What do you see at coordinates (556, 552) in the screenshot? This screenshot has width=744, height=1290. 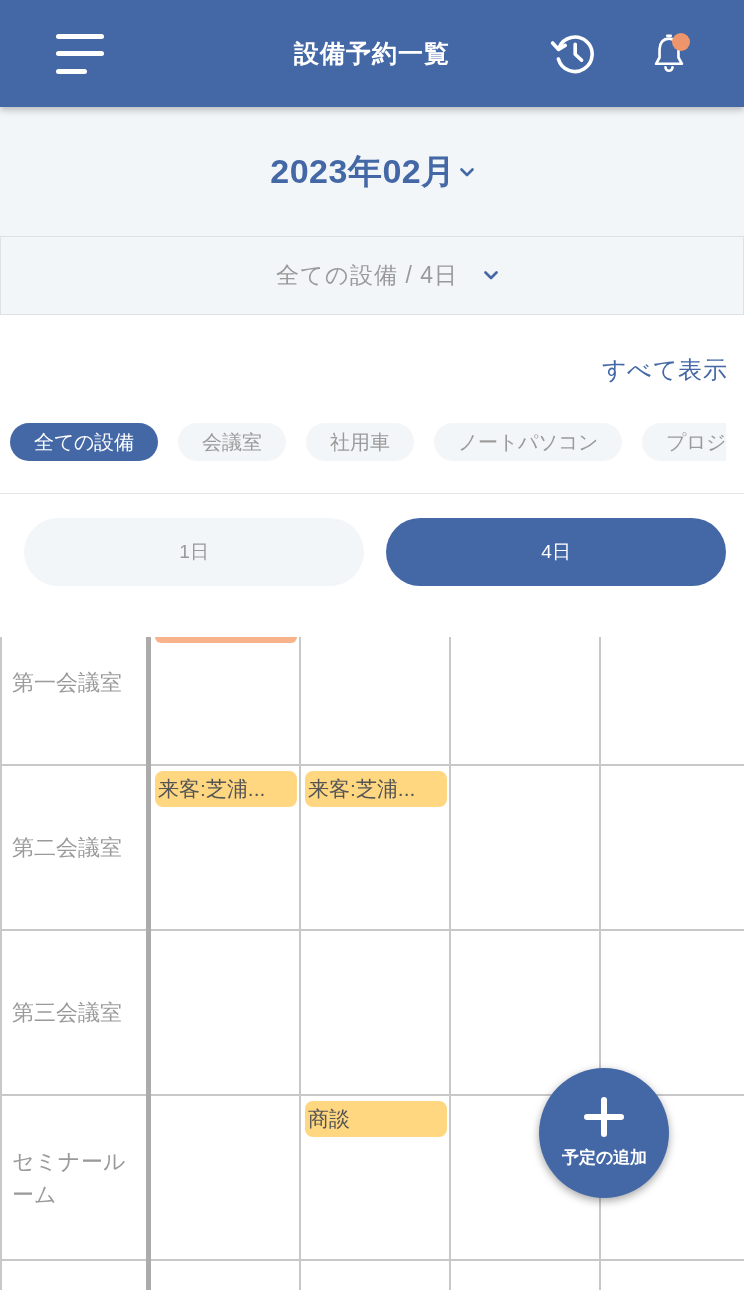 I see `view-range-tab: 4日` at bounding box center [556, 552].